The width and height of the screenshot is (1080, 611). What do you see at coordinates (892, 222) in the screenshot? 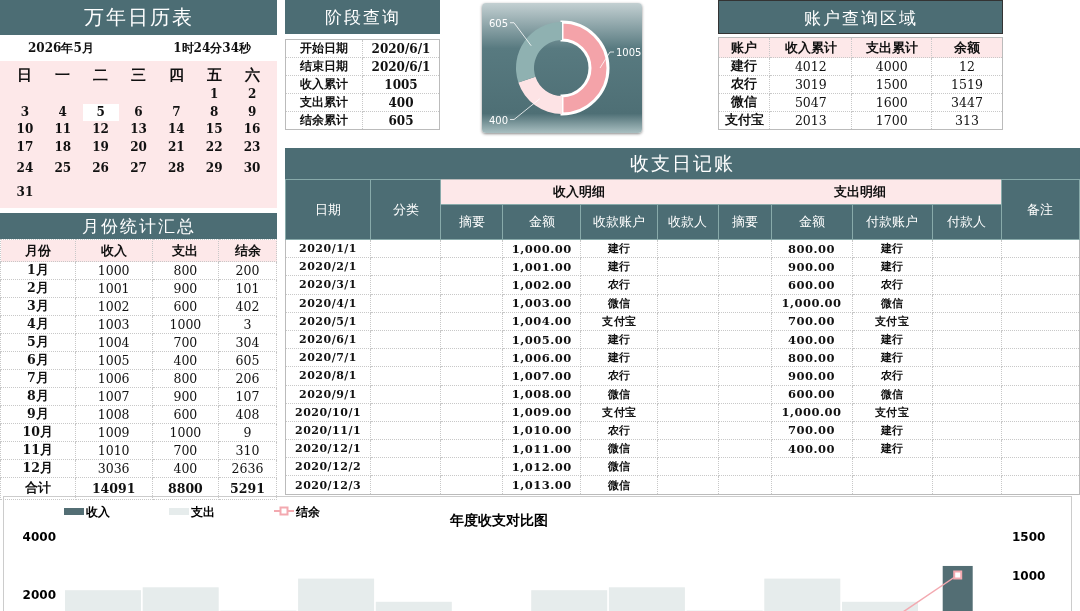
I see `column-header: 付款账户` at bounding box center [892, 222].